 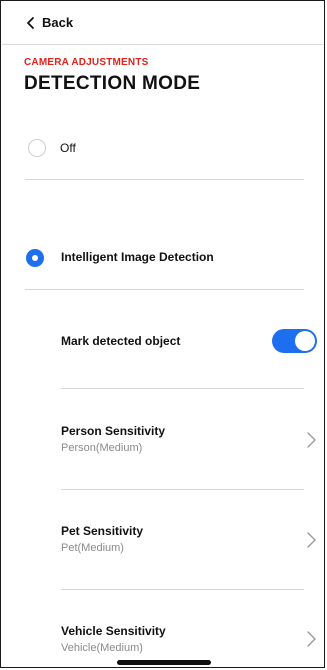 I want to click on home-indicator, so click(x=164, y=662).